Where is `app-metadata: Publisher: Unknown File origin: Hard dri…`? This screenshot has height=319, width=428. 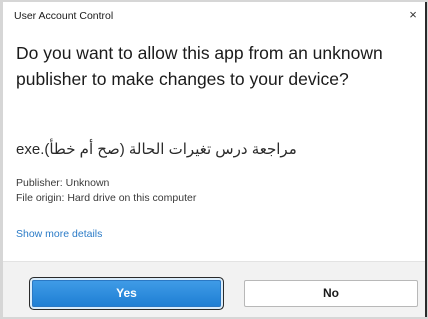
app-metadata: Publisher: Unknown File origin: Hard dri… is located at coordinates (106, 191).